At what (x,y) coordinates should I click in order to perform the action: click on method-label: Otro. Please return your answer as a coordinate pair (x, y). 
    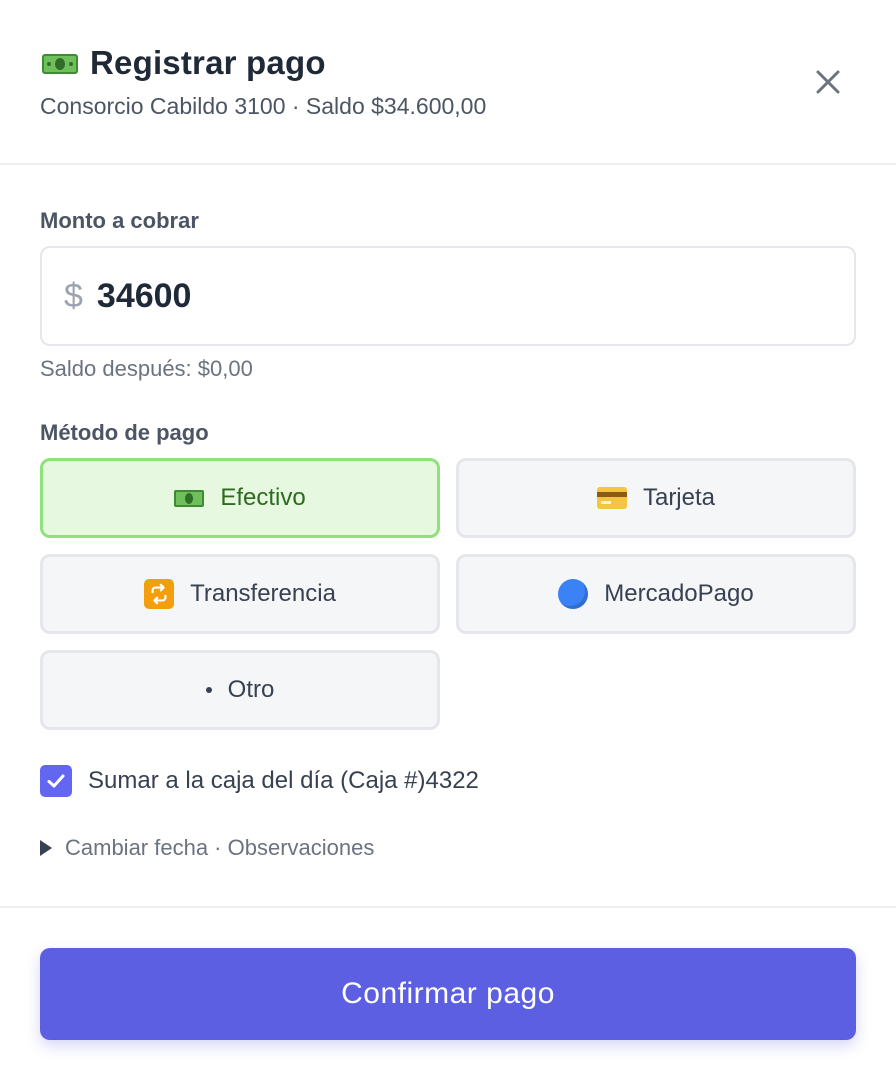
    Looking at the image, I should click on (251, 689).